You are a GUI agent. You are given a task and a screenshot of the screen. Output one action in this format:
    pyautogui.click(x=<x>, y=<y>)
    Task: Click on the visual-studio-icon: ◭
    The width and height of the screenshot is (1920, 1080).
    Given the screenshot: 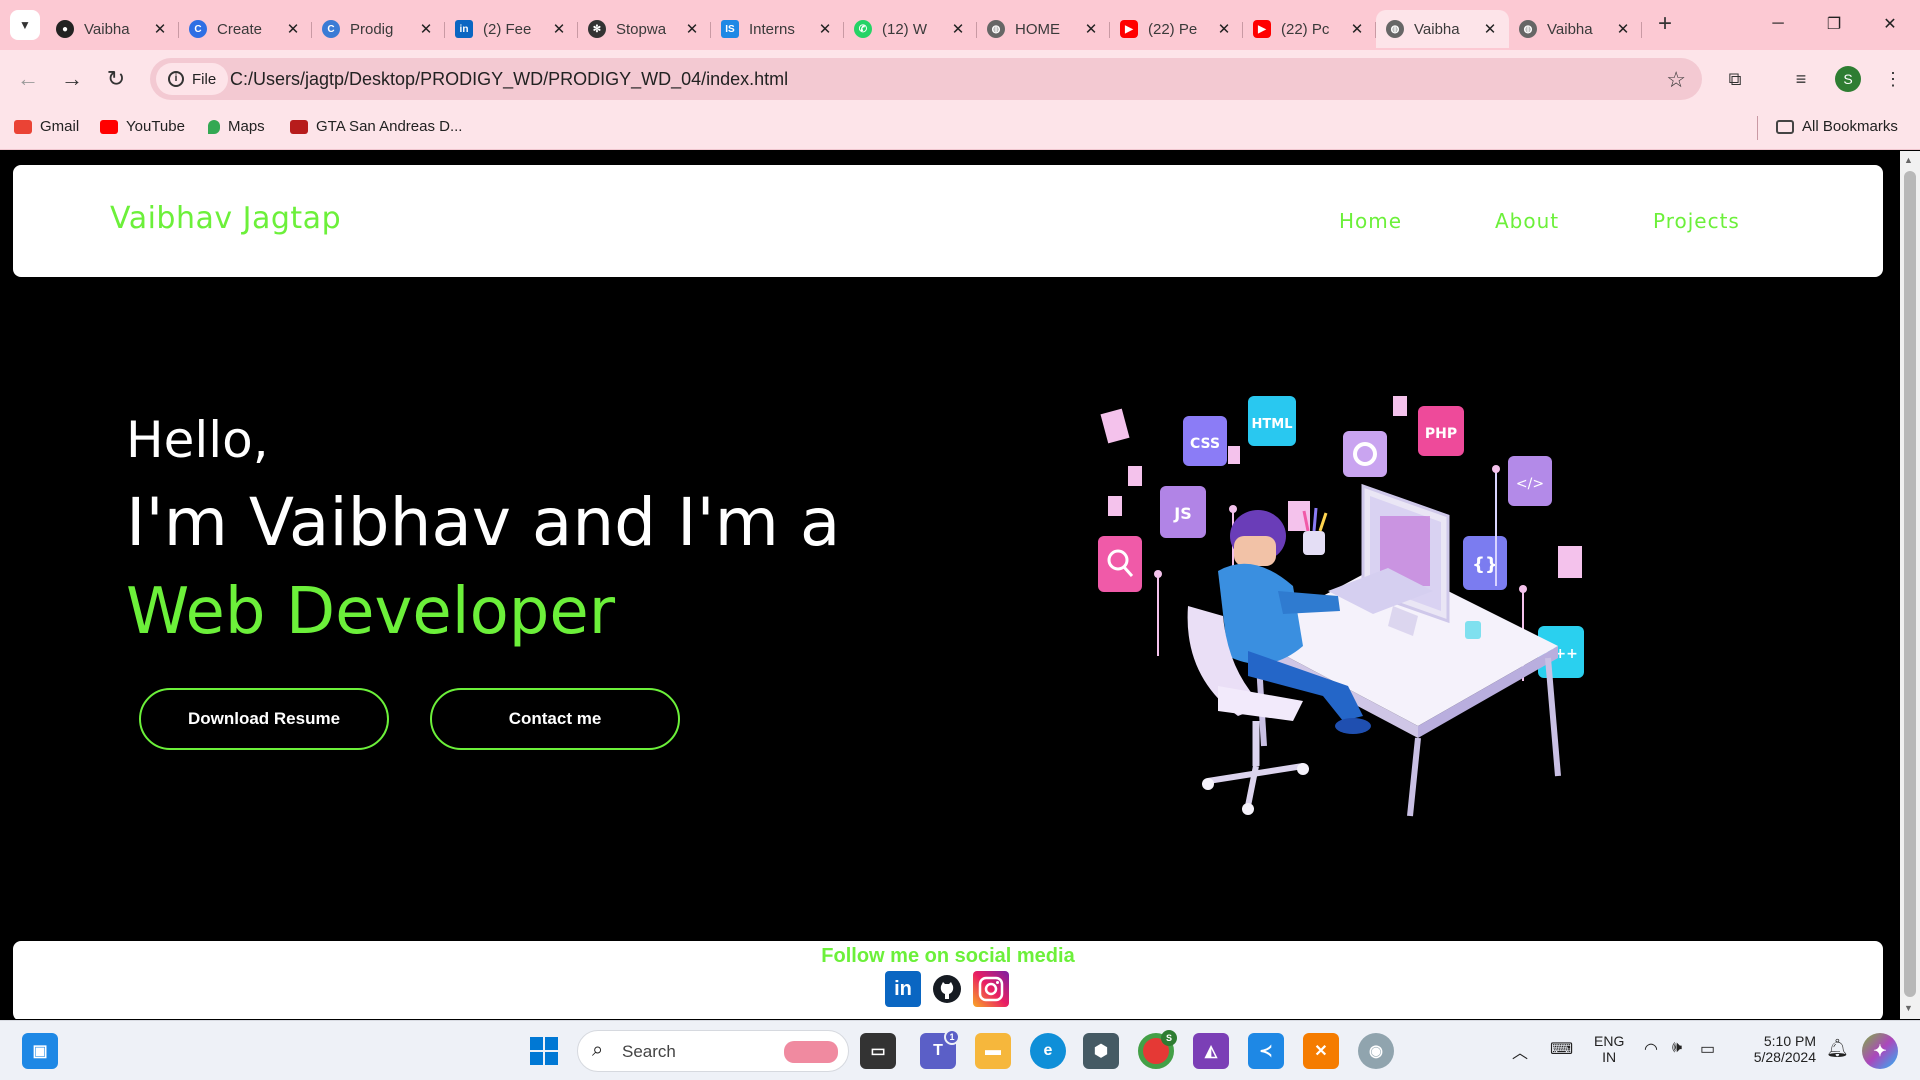 What is the action you would take?
    pyautogui.click(x=1211, y=1051)
    